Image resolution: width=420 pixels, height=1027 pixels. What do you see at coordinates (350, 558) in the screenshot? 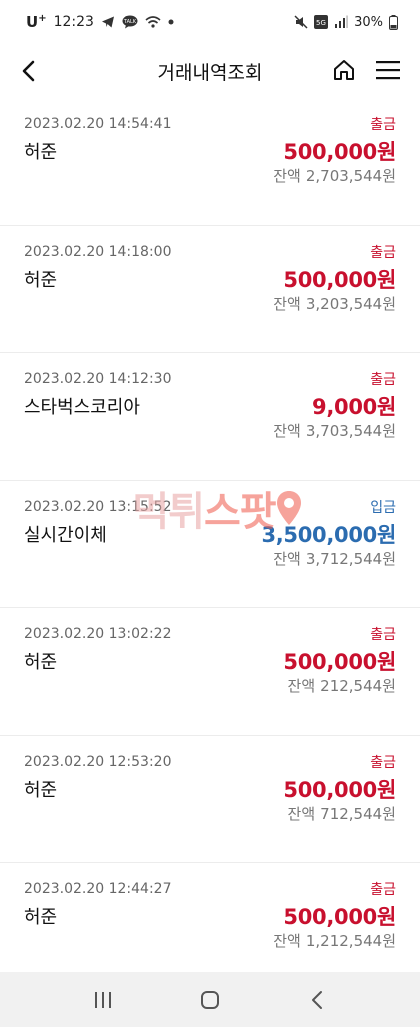
I see `balance-value: 3,712,544원` at bounding box center [350, 558].